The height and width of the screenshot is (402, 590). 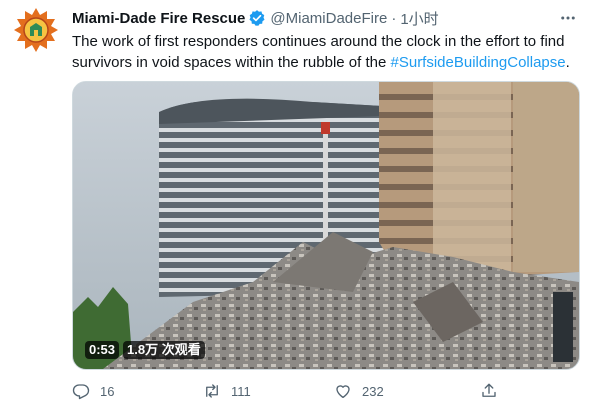 I want to click on more-options-button, so click(x=568, y=18).